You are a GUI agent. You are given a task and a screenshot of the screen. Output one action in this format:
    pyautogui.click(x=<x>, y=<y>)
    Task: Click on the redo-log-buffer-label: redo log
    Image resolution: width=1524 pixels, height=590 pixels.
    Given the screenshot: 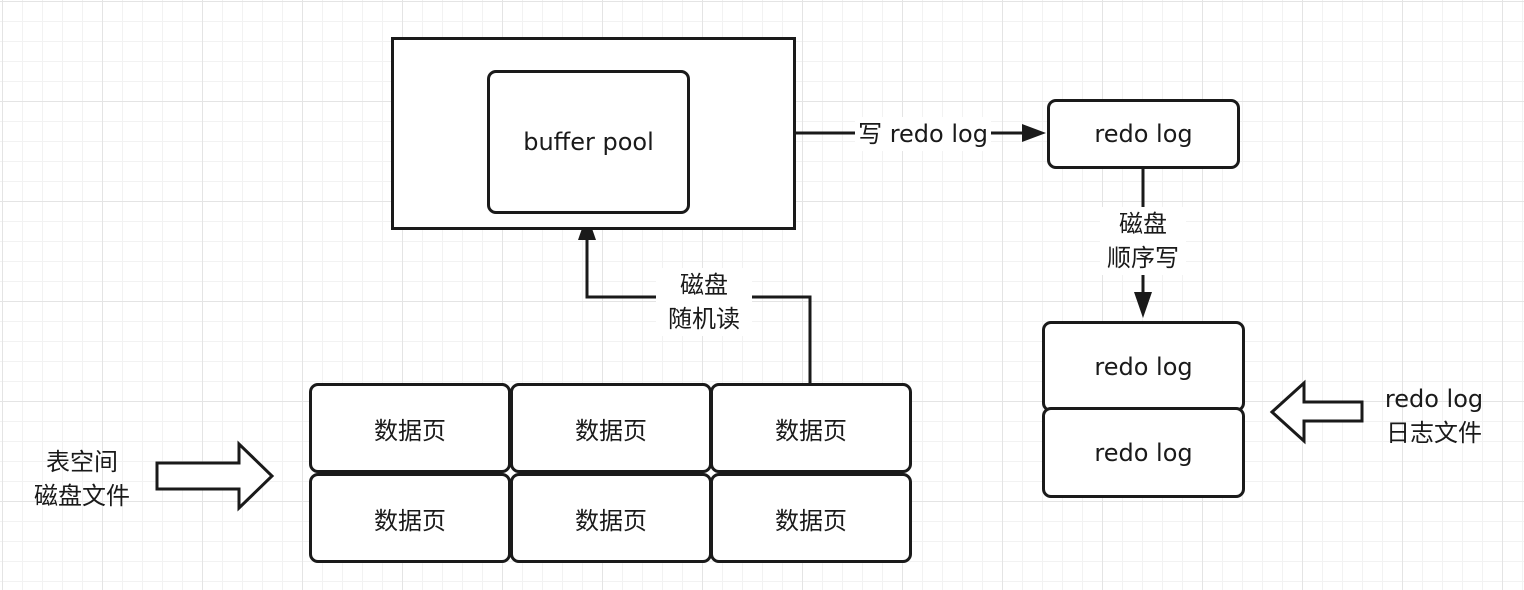 What is the action you would take?
    pyautogui.click(x=1143, y=134)
    